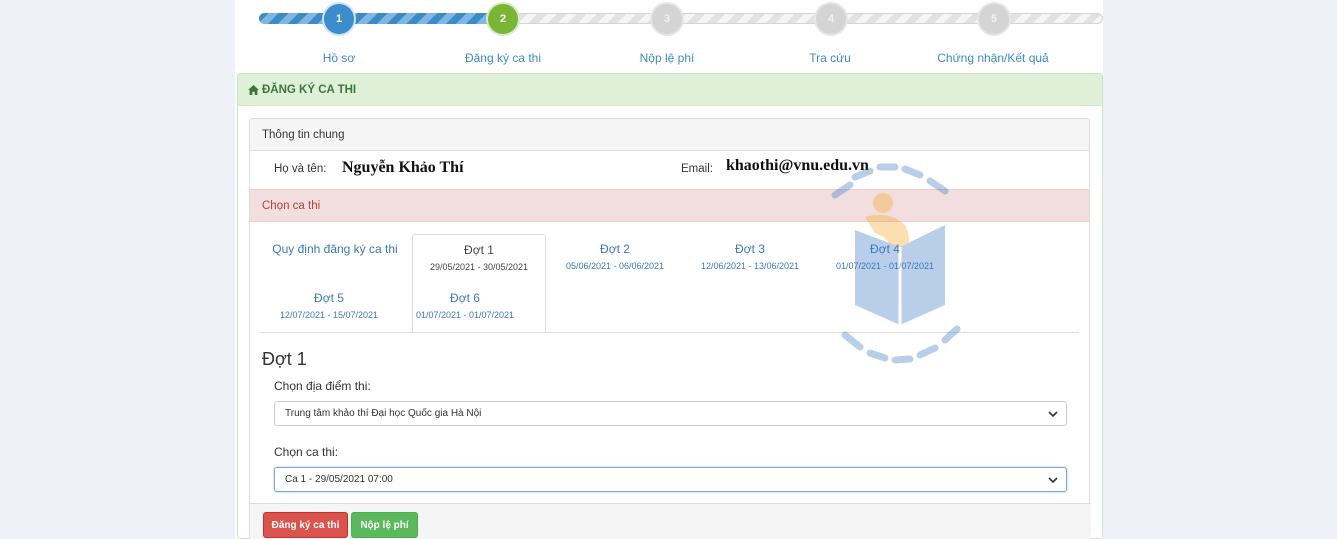 This screenshot has height=539, width=1337. I want to click on step-1-label: Hồ sơ, so click(339, 58).